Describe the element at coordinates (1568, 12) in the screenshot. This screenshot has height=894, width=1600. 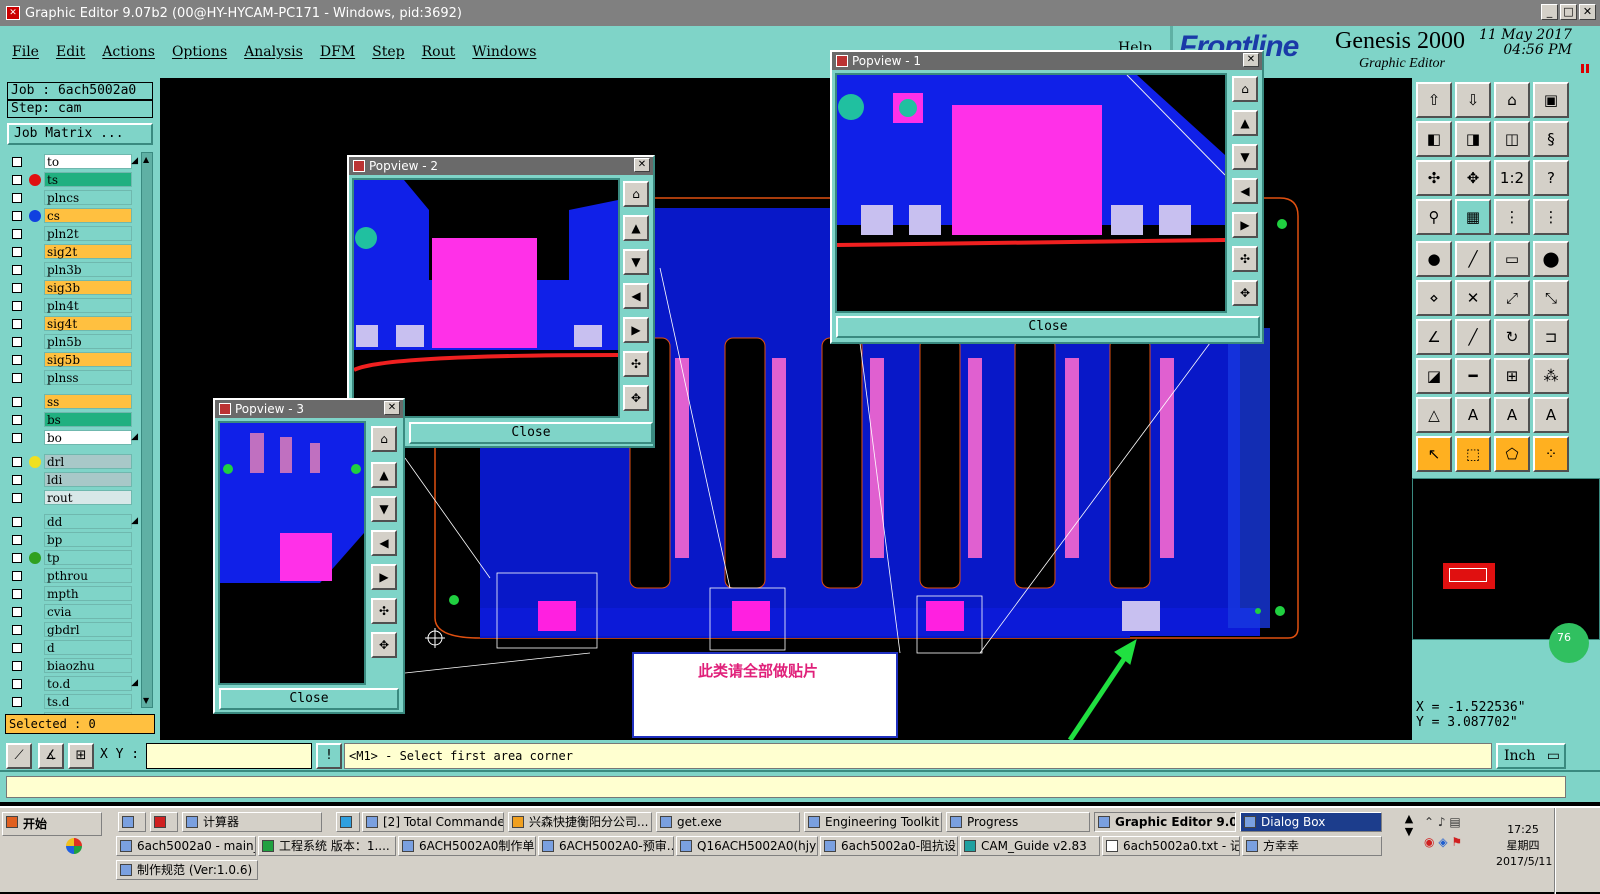
I see `maximize-button: □` at that location.